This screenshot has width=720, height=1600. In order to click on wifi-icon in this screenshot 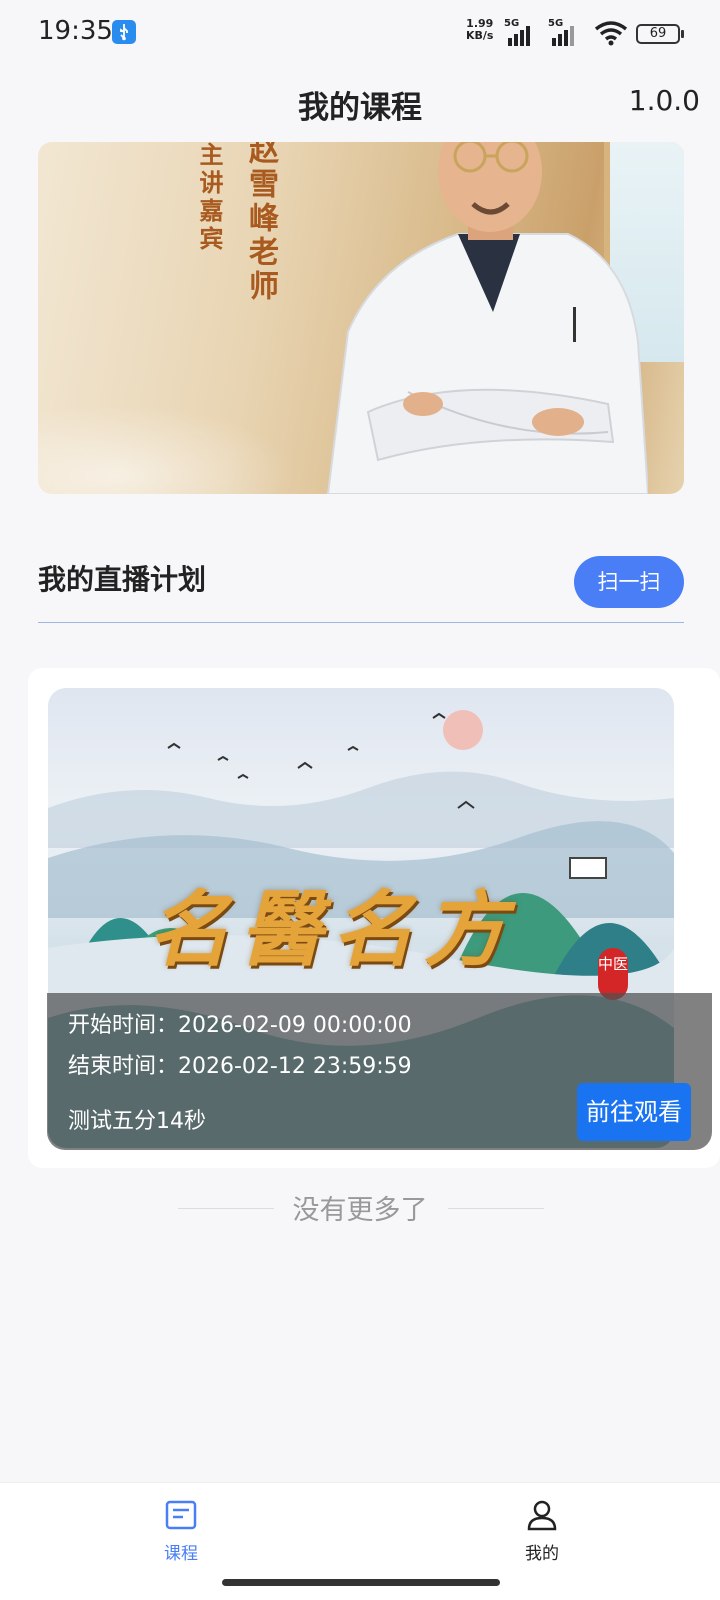, I will do `click(611, 33)`.